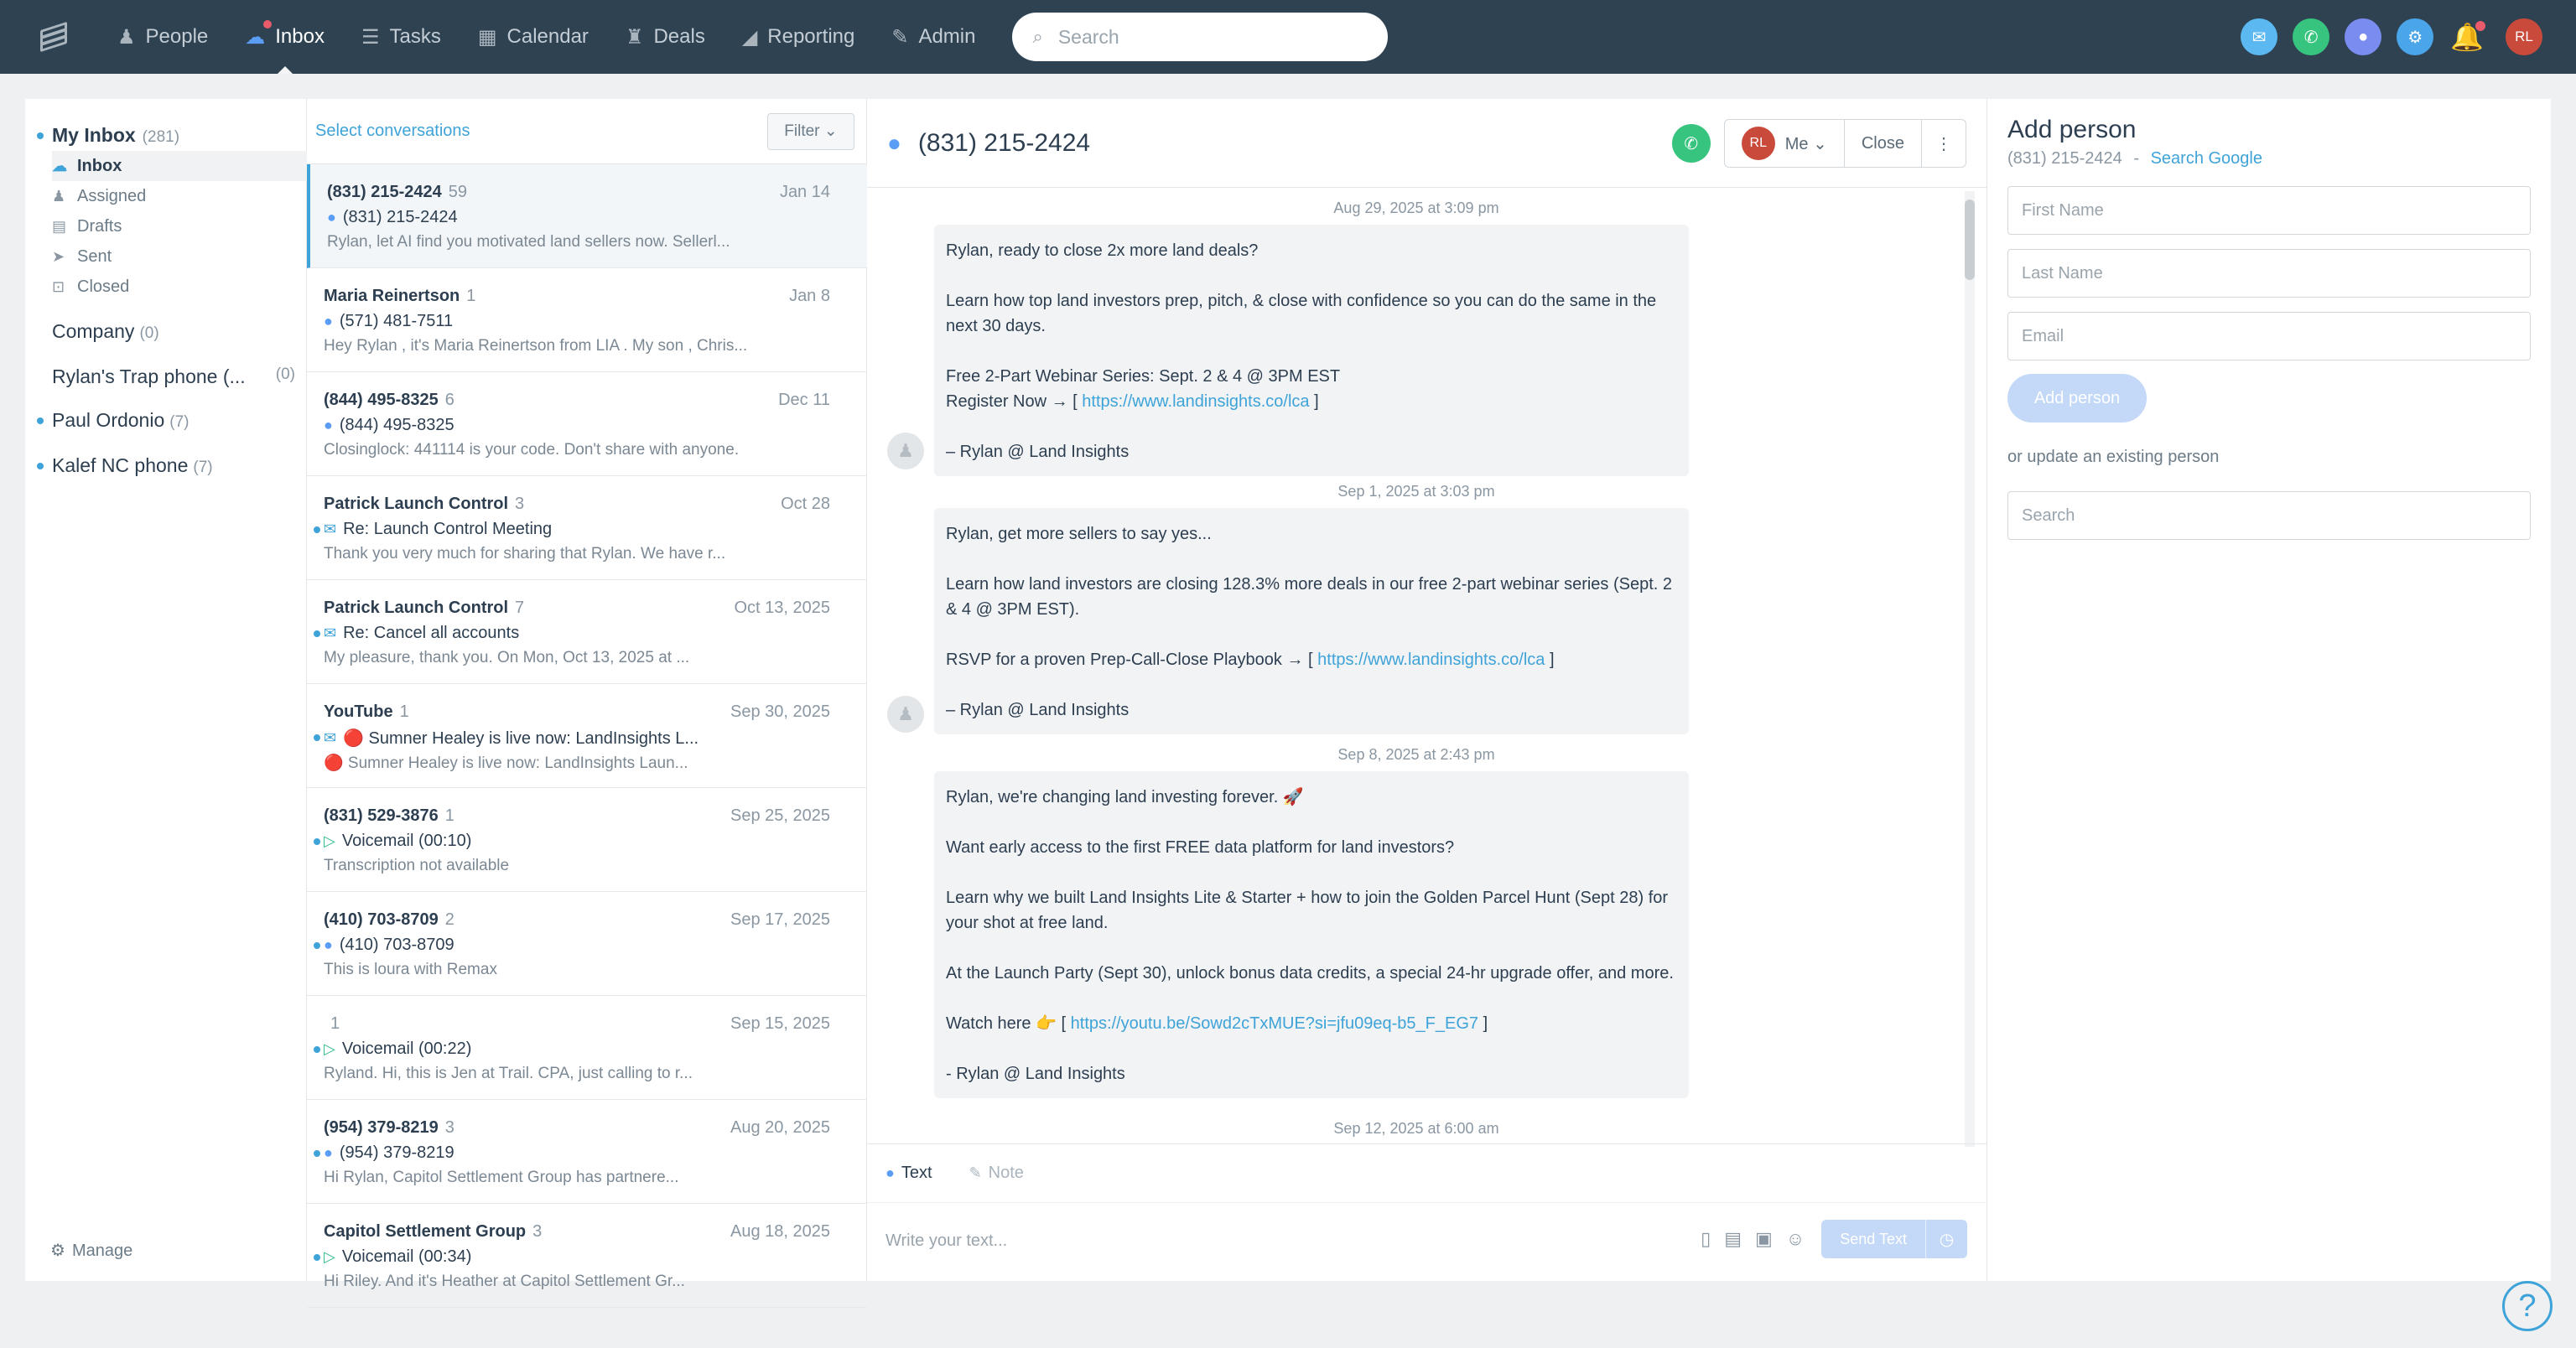 The width and height of the screenshot is (2576, 1348). Describe the element at coordinates (996, 1173) in the screenshot. I see `tab-note: ✎ Note` at that location.